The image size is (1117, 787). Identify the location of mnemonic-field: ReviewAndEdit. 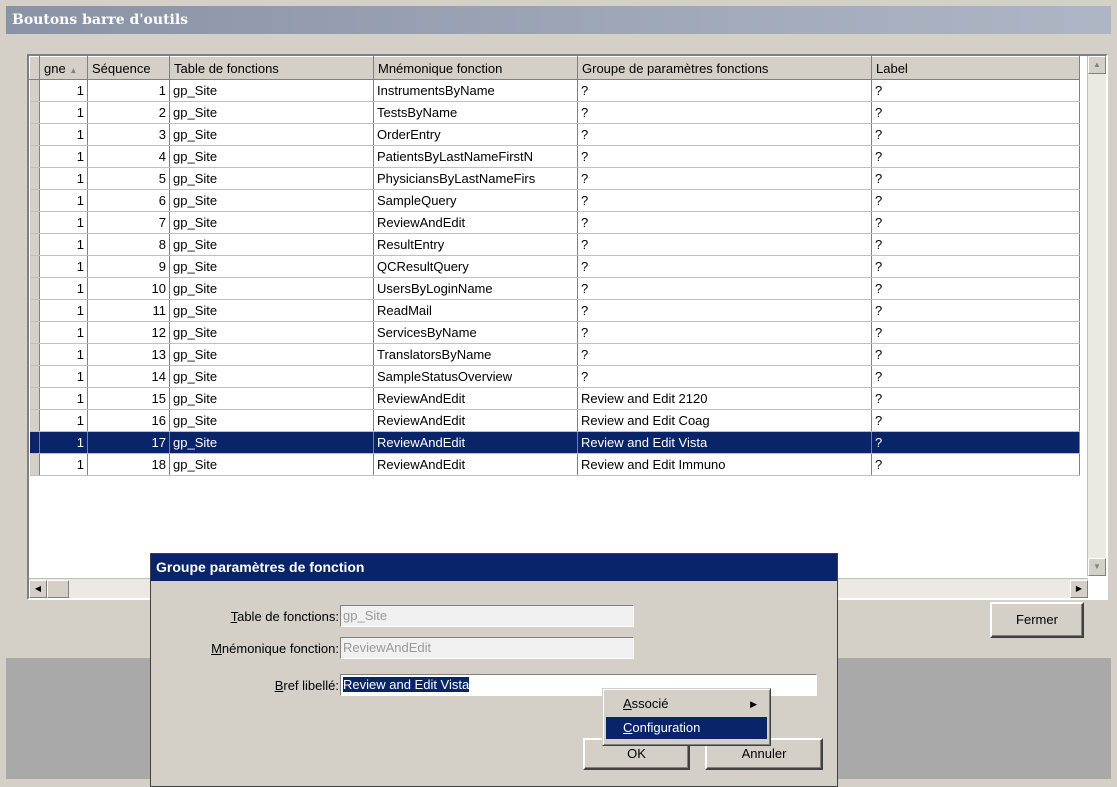
(487, 648).